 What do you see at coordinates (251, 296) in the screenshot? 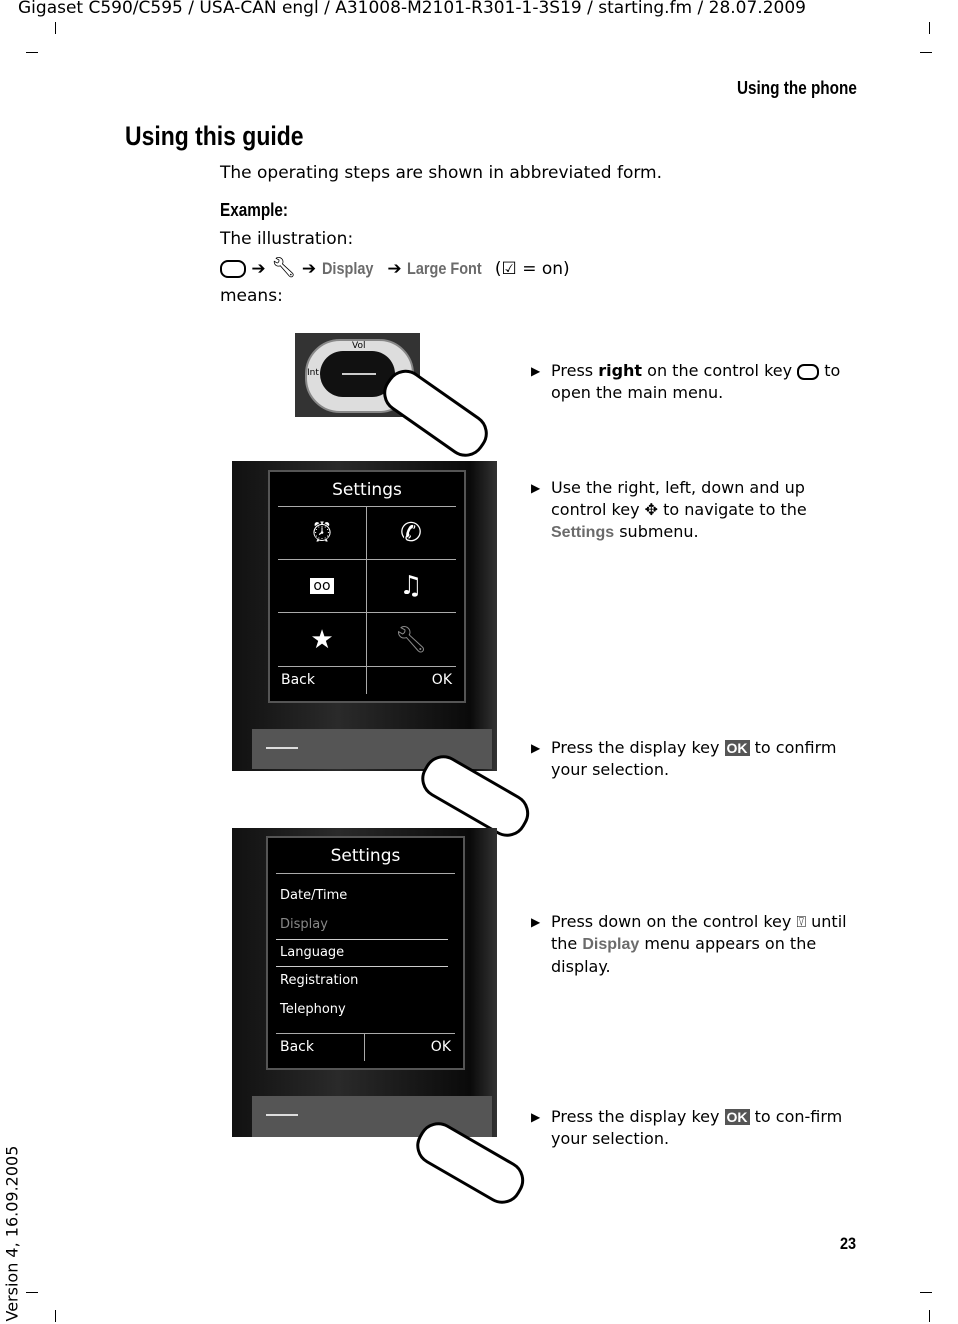
I see `means-label: means:` at bounding box center [251, 296].